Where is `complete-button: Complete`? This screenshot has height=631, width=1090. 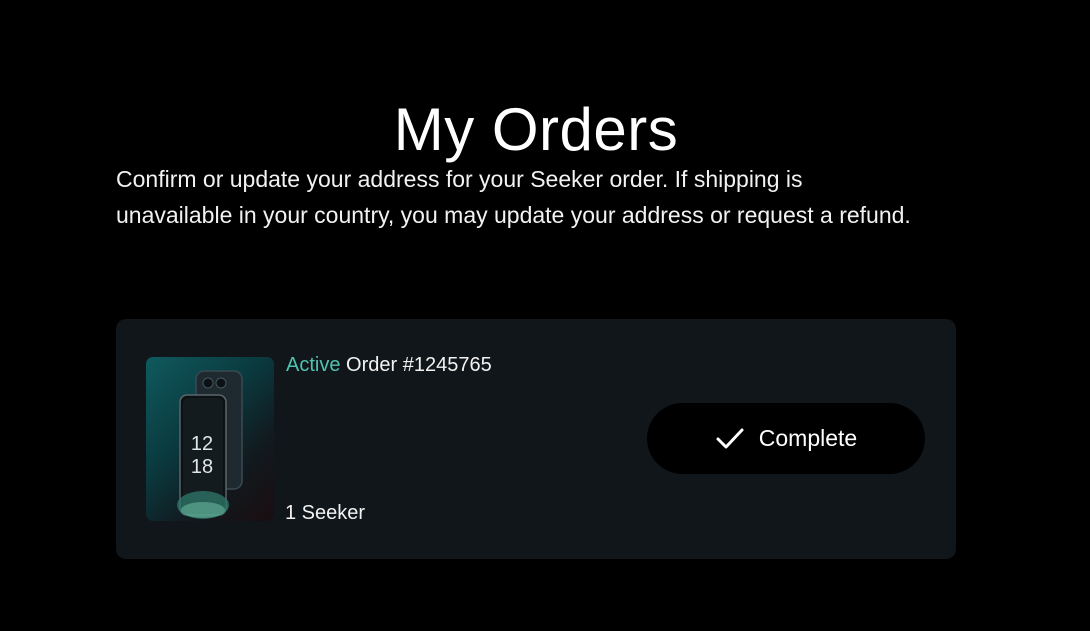 complete-button: Complete is located at coordinates (786, 438).